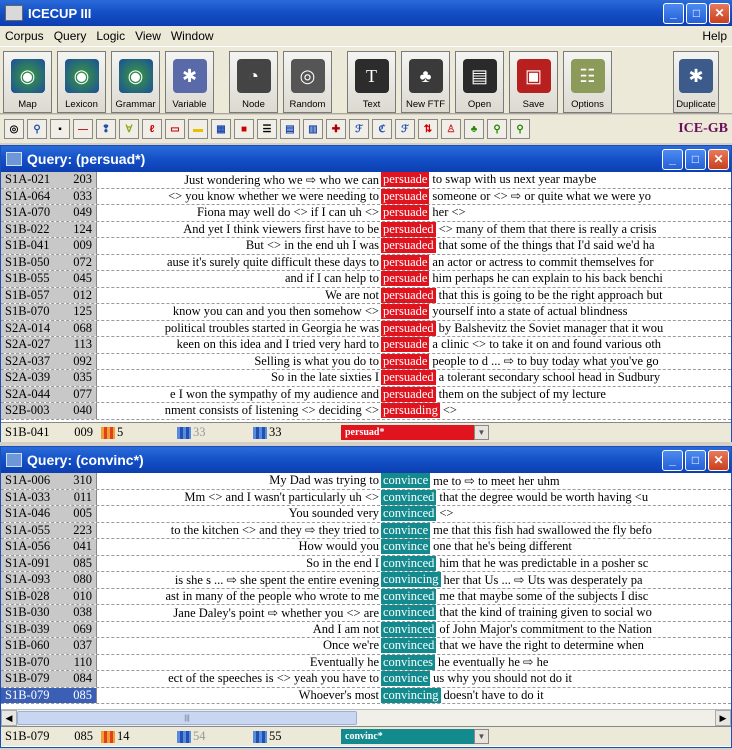 This screenshot has height=750, width=732. I want to click on menu-view: View, so click(148, 36).